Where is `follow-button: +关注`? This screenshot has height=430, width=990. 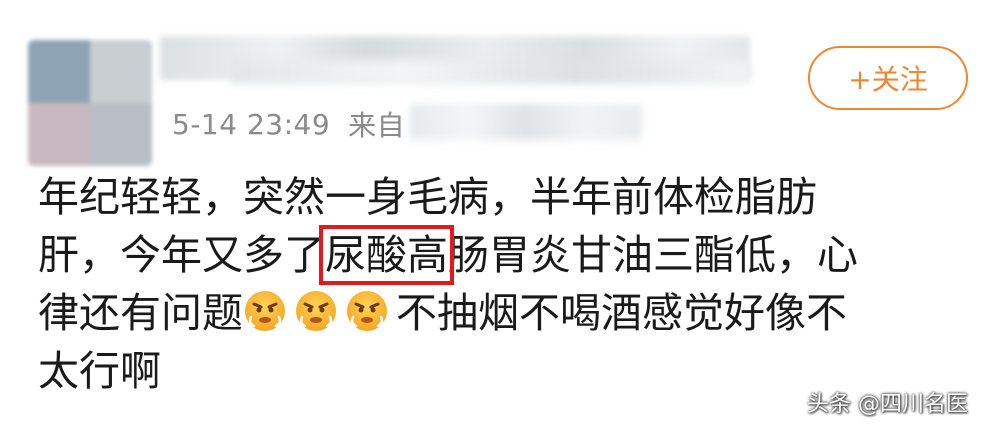
follow-button: +关注 is located at coordinates (888, 78).